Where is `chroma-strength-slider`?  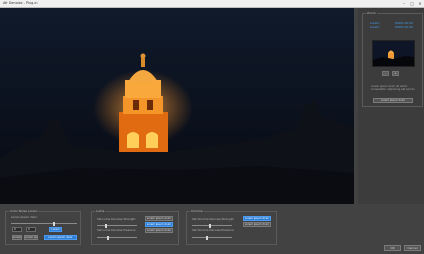 chroma-strength-slider is located at coordinates (212, 225).